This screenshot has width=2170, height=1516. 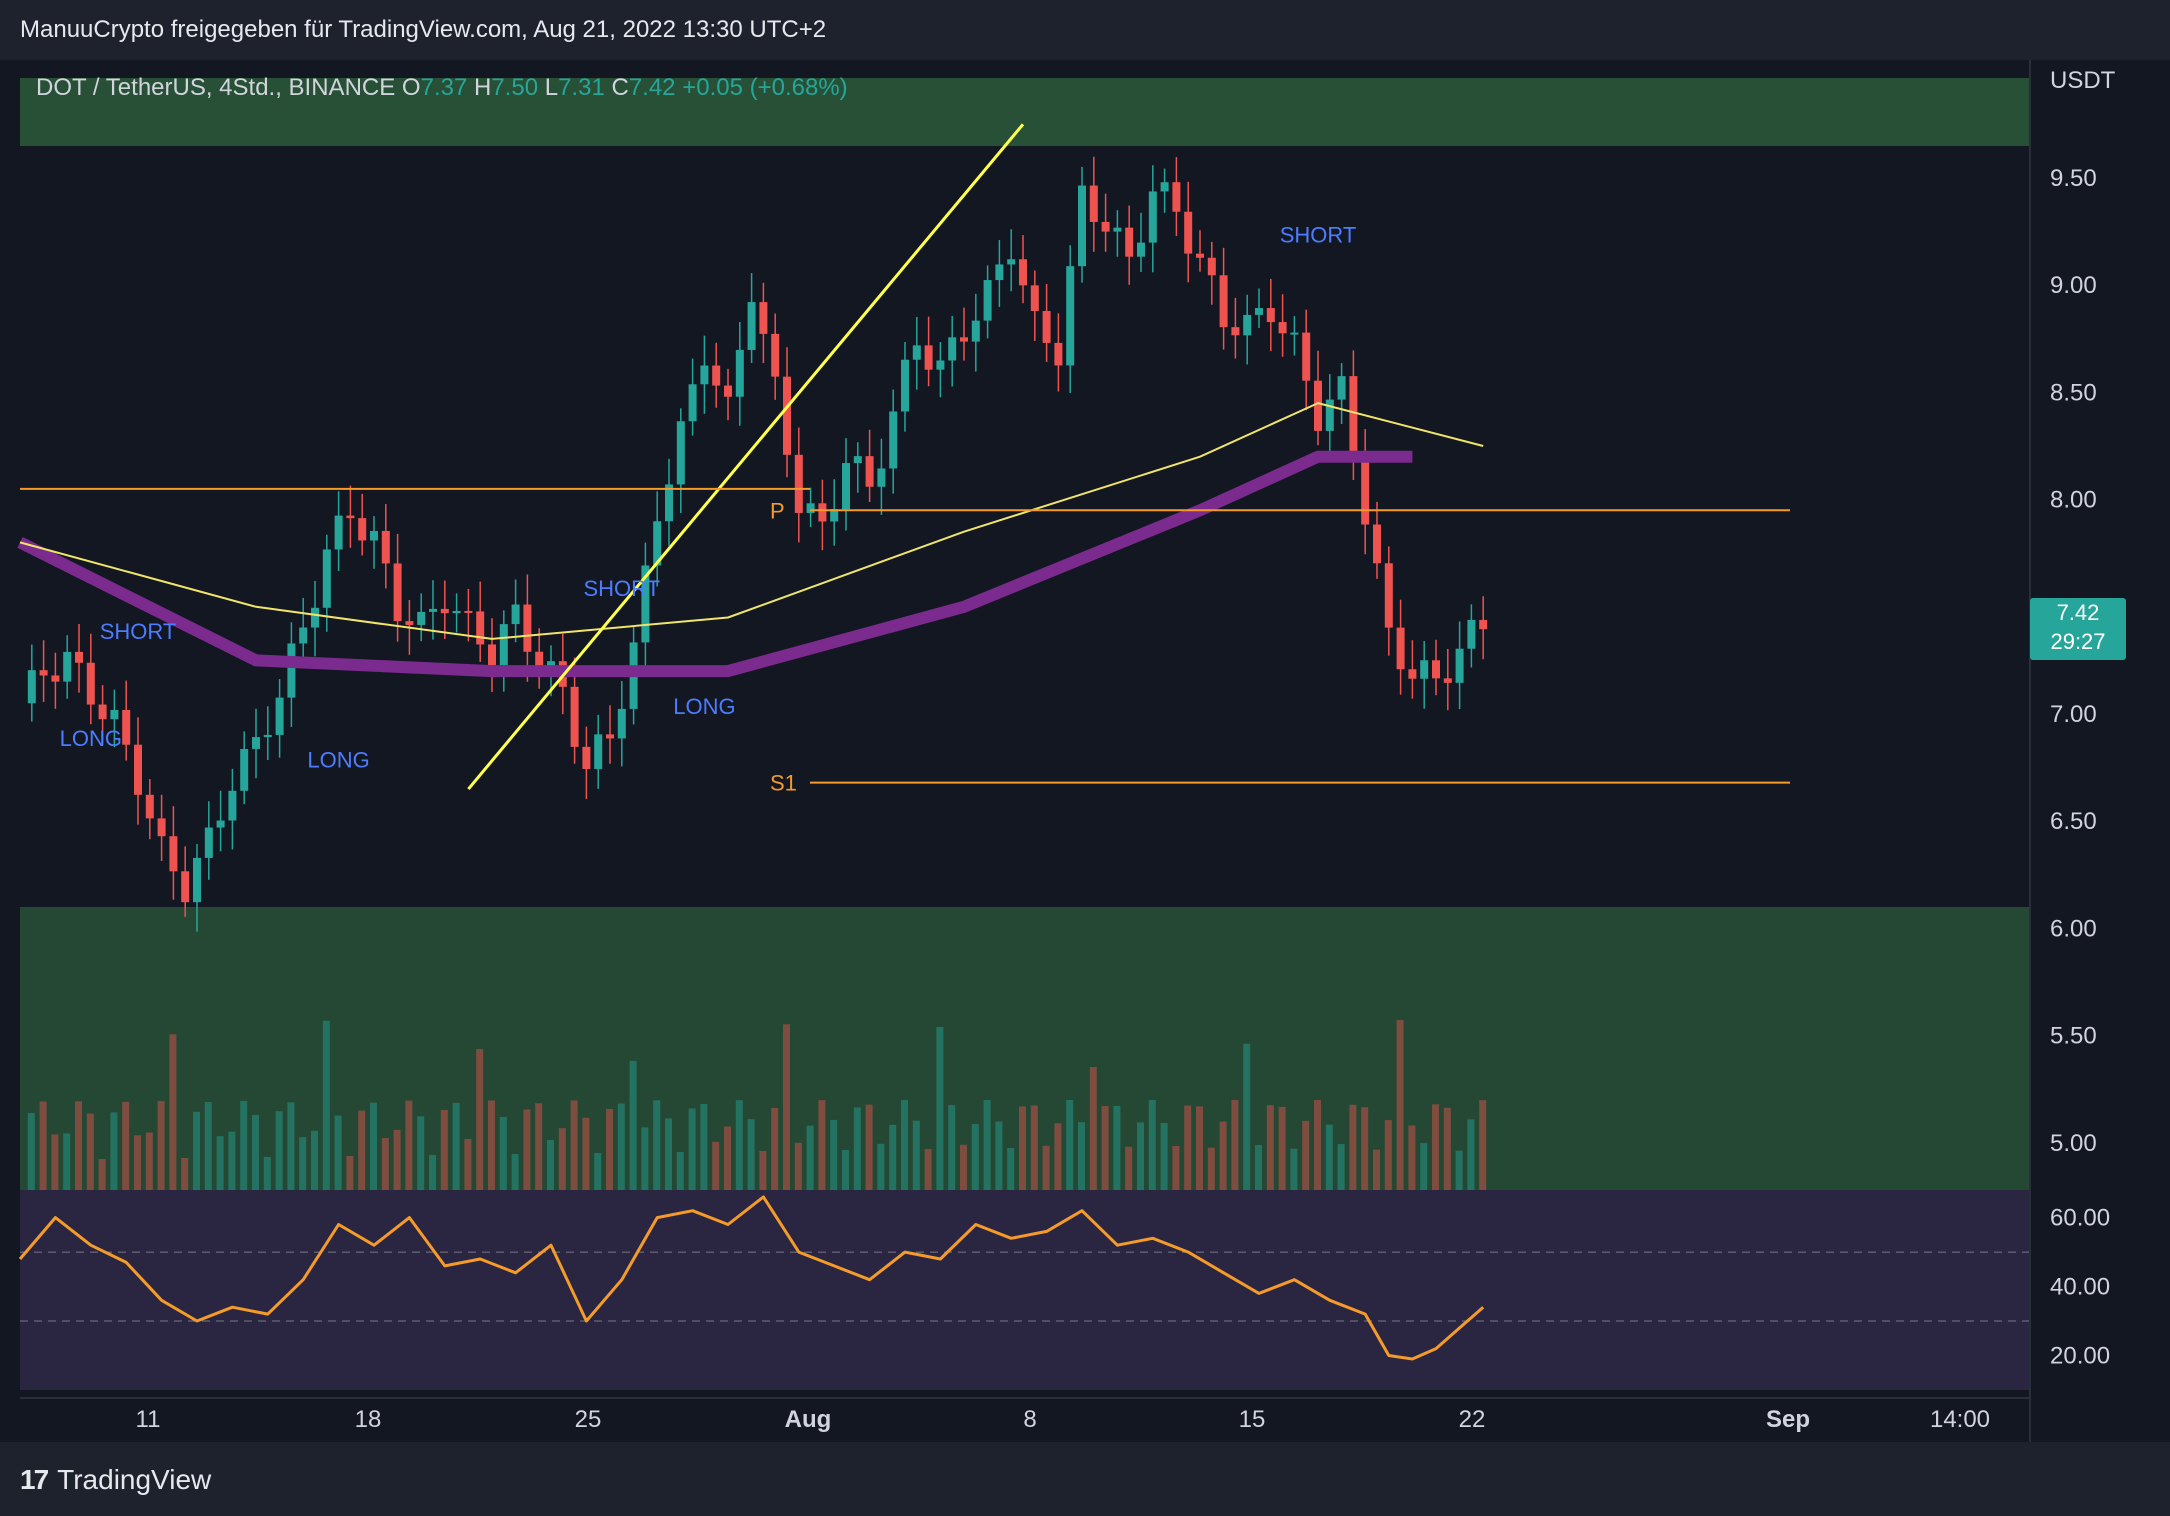 I want to click on tradingview-logo: 17 TradingView, so click(x=115, y=1480).